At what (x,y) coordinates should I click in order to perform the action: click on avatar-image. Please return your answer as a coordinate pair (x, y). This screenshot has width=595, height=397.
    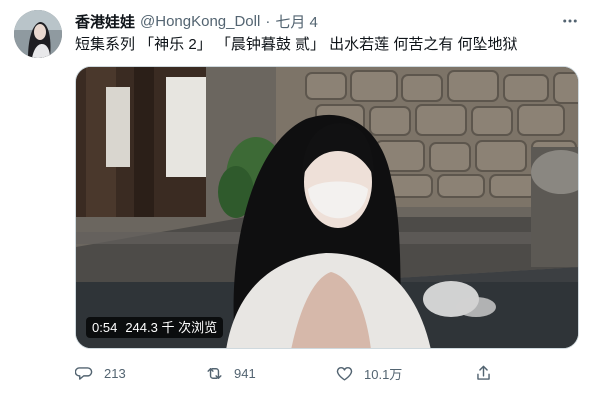
    Looking at the image, I should click on (38, 34).